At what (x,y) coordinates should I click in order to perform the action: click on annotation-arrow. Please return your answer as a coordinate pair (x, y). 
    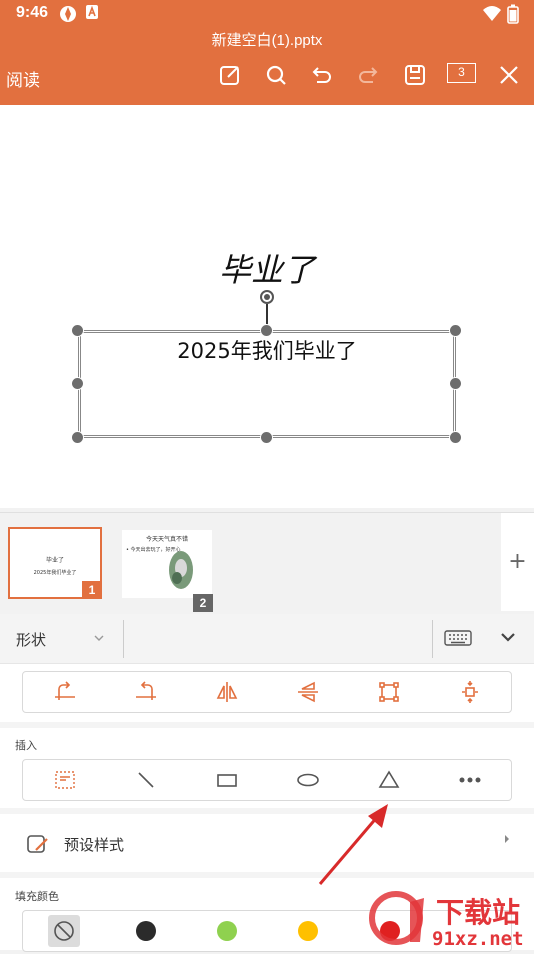
    Looking at the image, I should click on (353, 844).